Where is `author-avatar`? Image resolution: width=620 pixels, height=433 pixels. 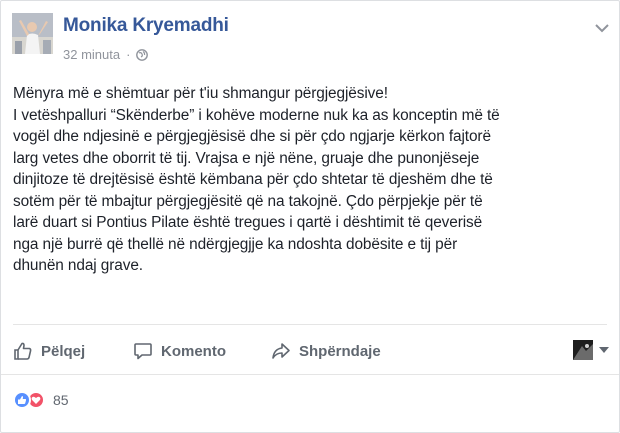 author-avatar is located at coordinates (32, 33).